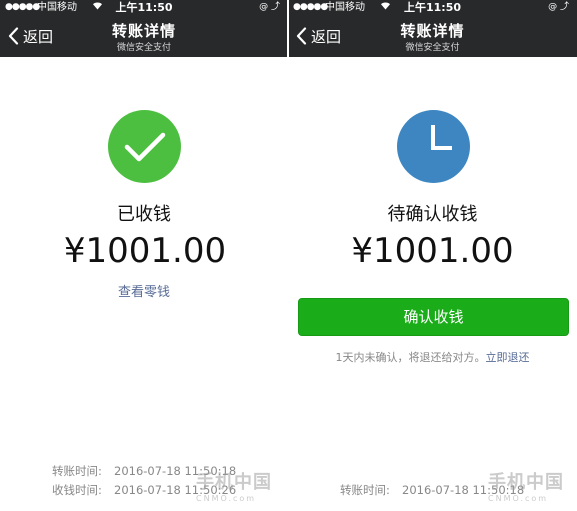 Image resolution: width=577 pixels, height=511 pixels. I want to click on refund-note-text: 1天内未确认，将退还给对方。, so click(410, 357).